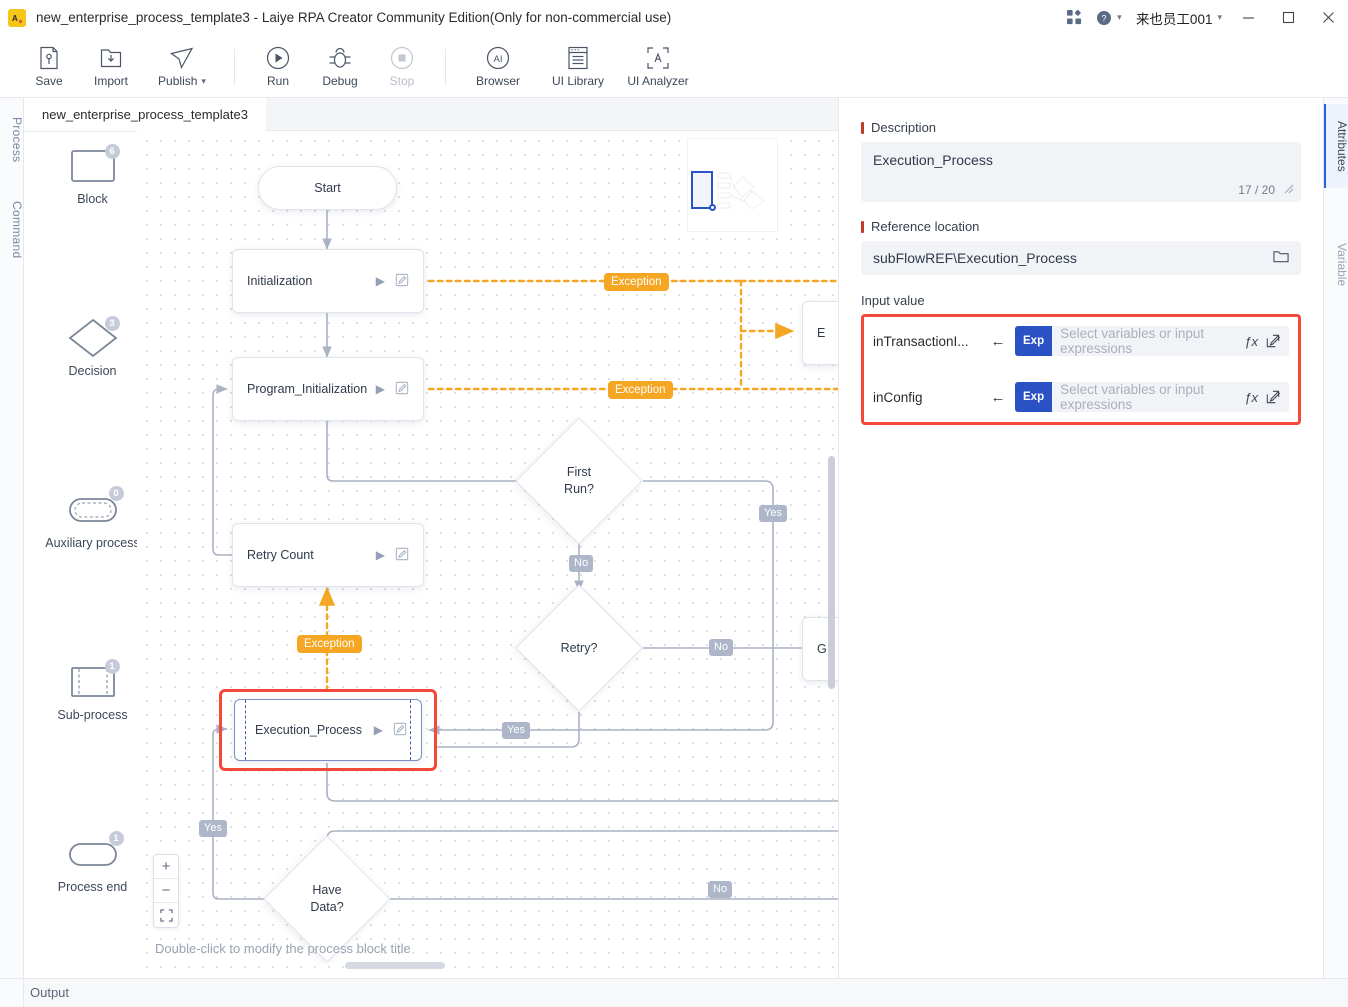 The width and height of the screenshot is (1348, 1007). I want to click on subprocess-dash-right, so click(410, 730).